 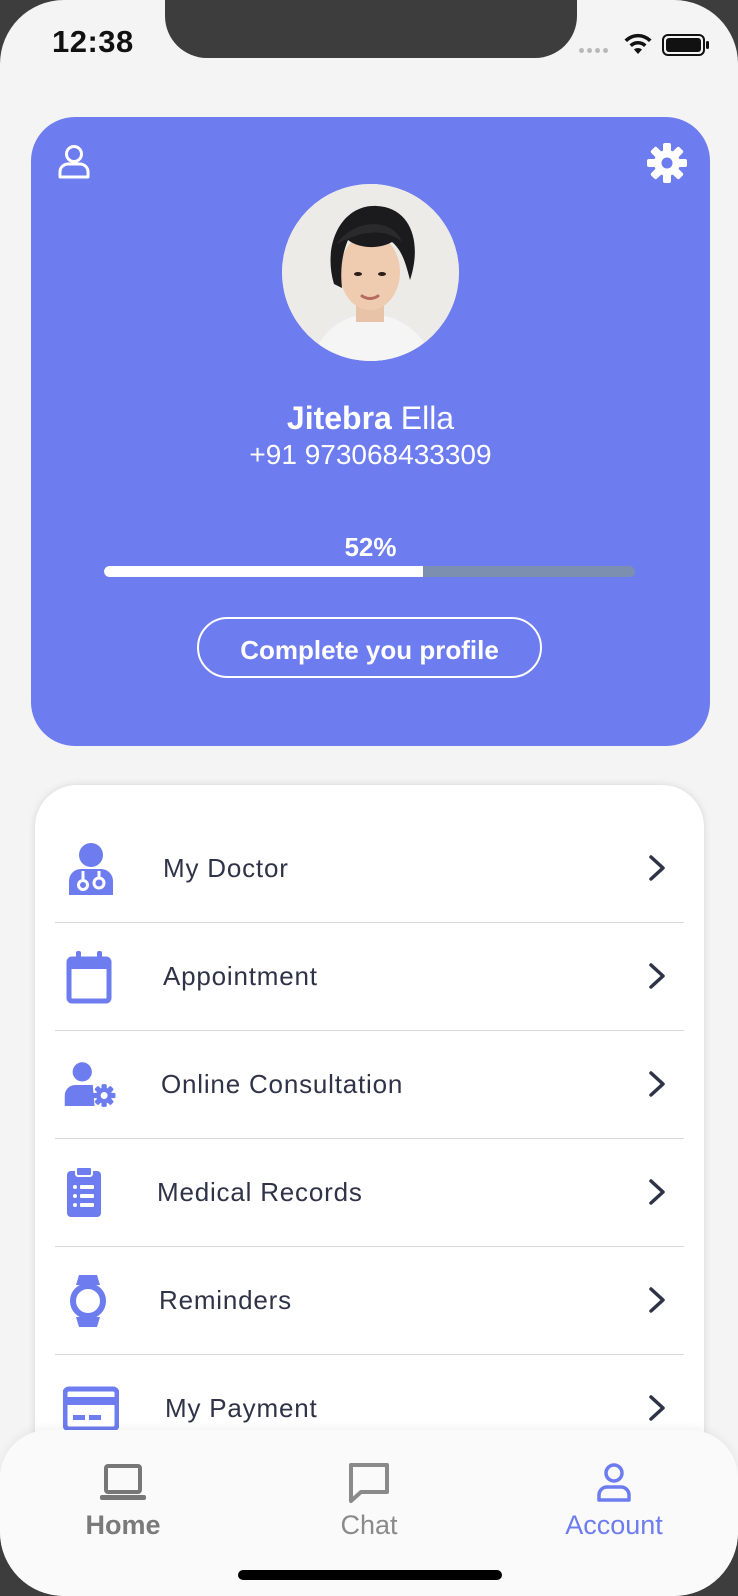 What do you see at coordinates (84, 1191) in the screenshot?
I see `clipboard-list-icon` at bounding box center [84, 1191].